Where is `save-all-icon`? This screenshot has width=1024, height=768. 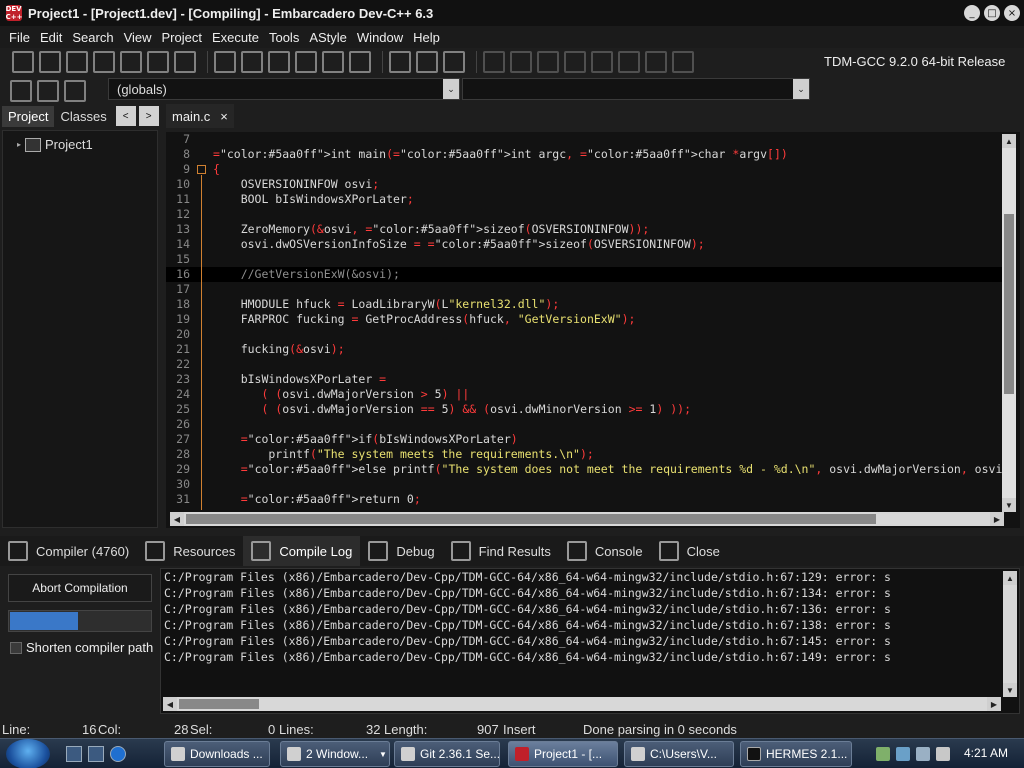
save-all-icon is located at coordinates (104, 62).